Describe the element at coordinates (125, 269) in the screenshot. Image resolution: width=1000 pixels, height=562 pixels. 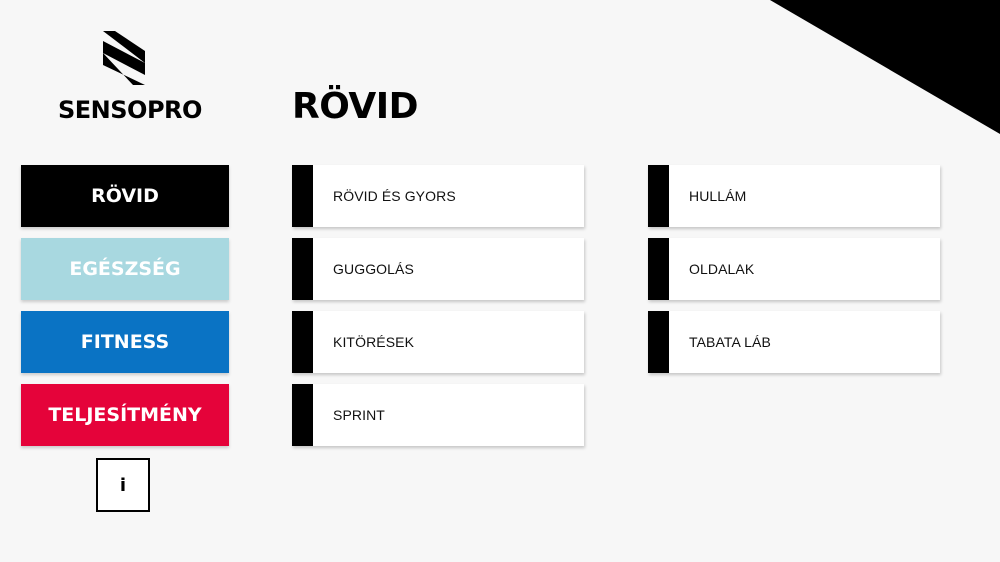
I see `nav-button-egeszseg: EGÉSZSÉG` at that location.